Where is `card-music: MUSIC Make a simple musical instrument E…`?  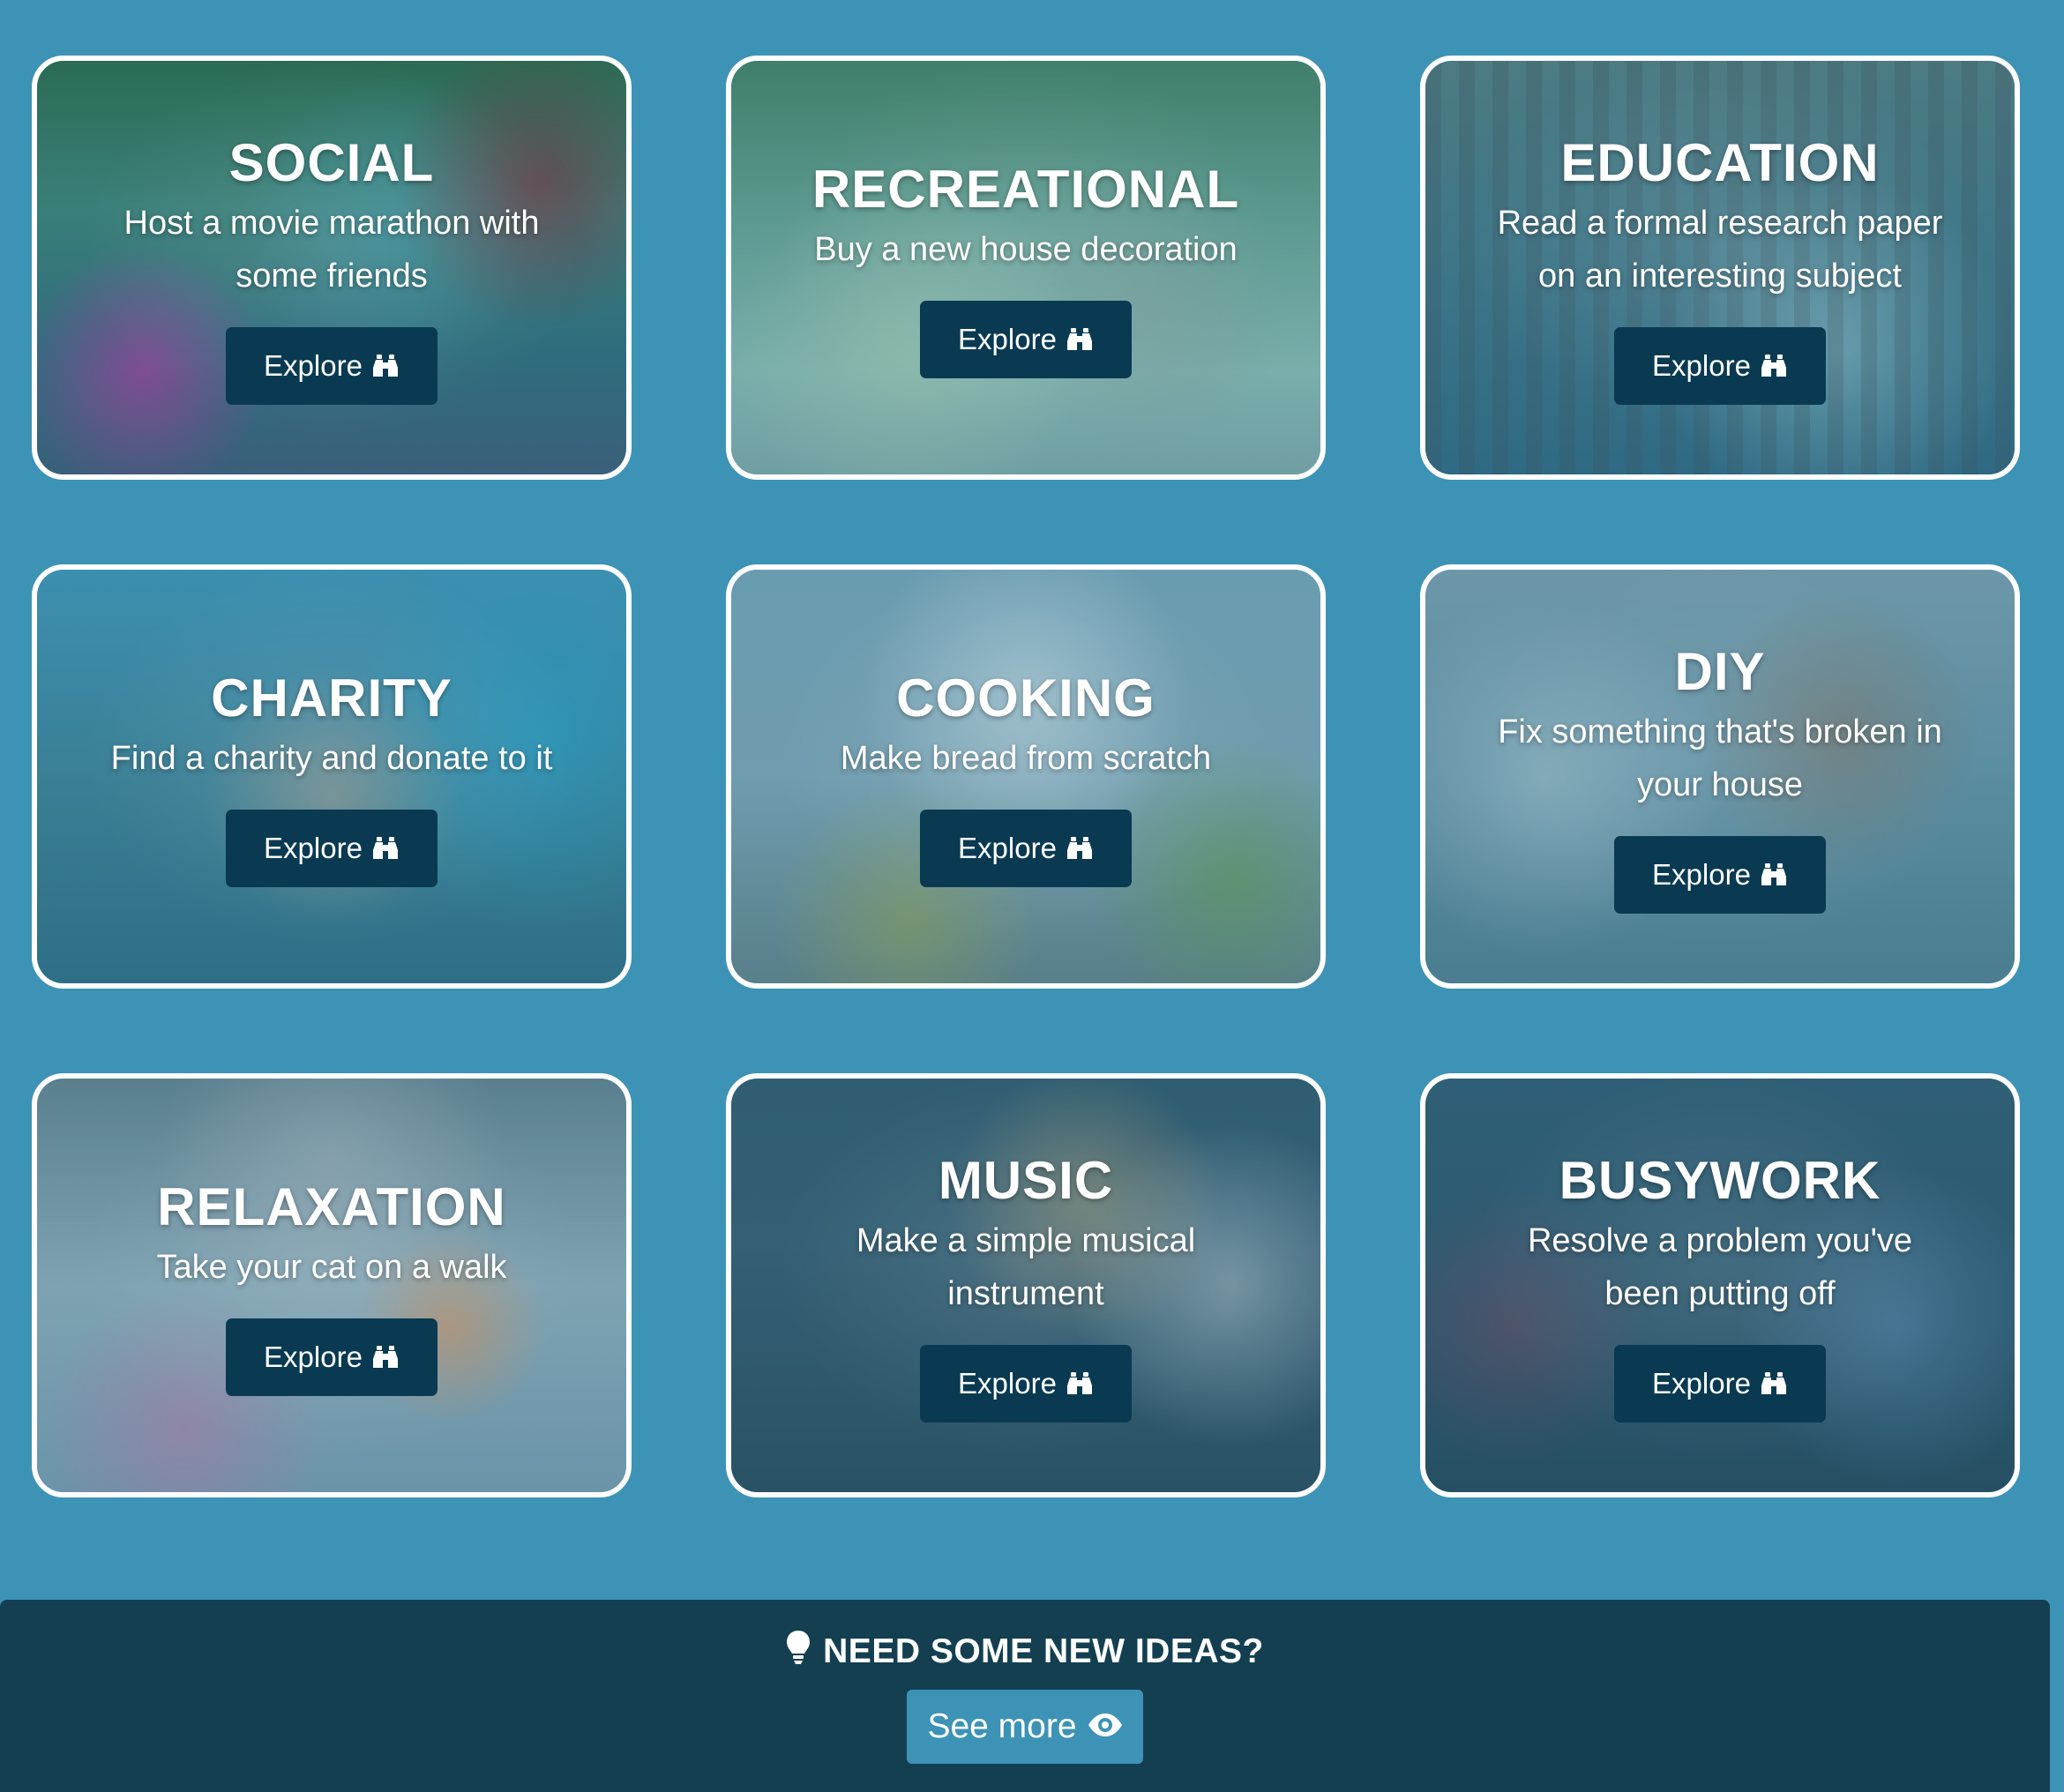
card-music: MUSIC Make a simple musical instrument E… is located at coordinates (1026, 1285).